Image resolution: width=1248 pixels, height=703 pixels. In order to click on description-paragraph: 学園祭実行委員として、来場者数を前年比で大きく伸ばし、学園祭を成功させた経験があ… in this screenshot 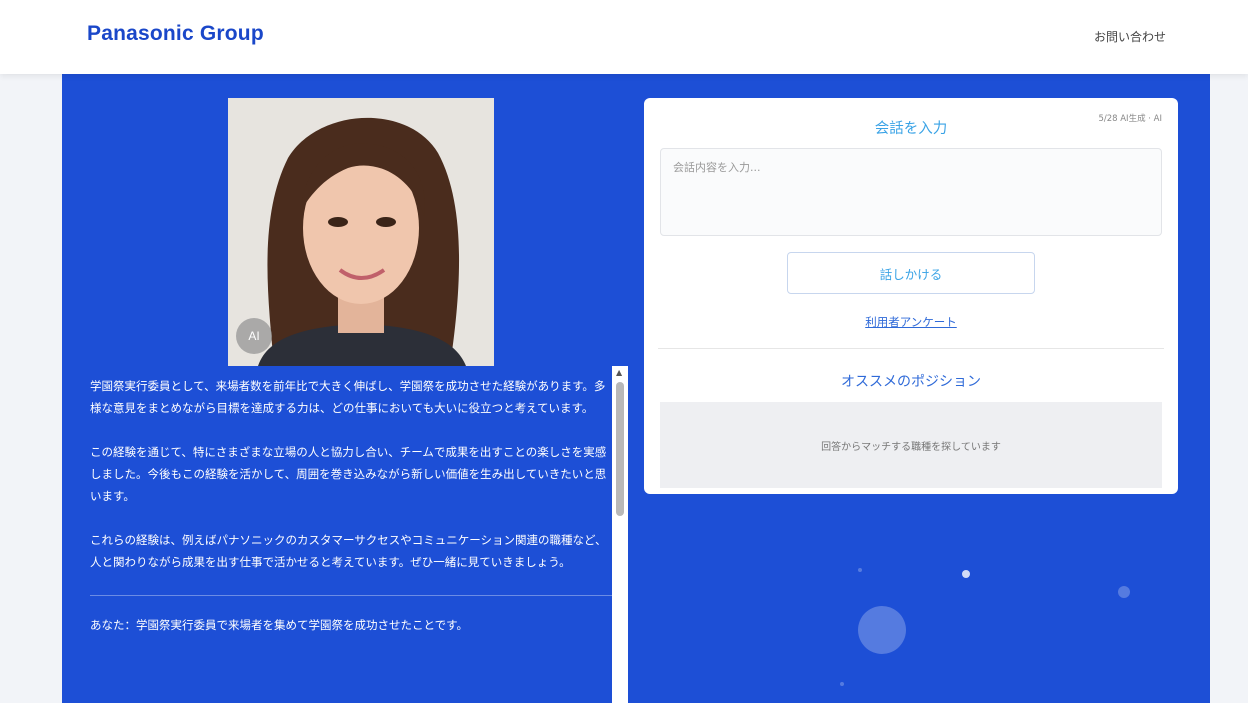, I will do `click(348, 397)`.